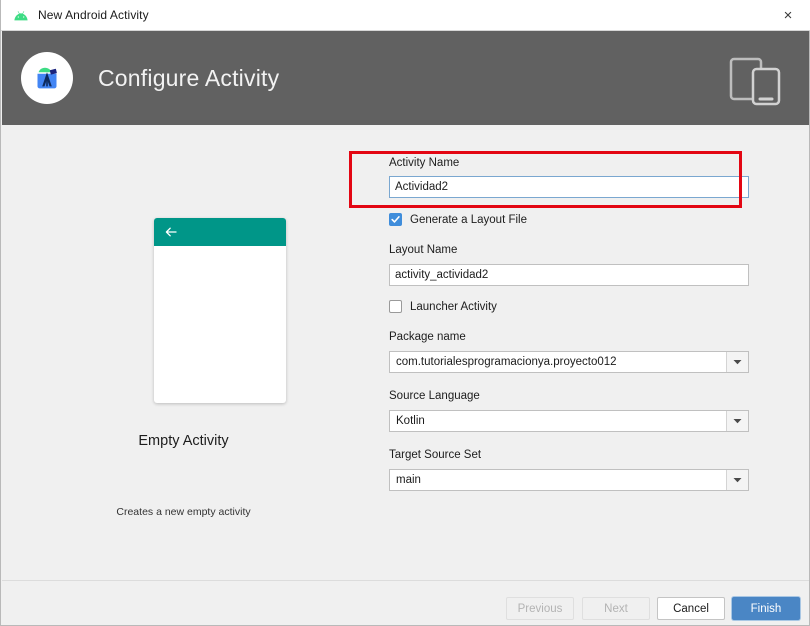 The image size is (810, 626). I want to click on launcher-activity-label: Launcher Activity, so click(453, 306).